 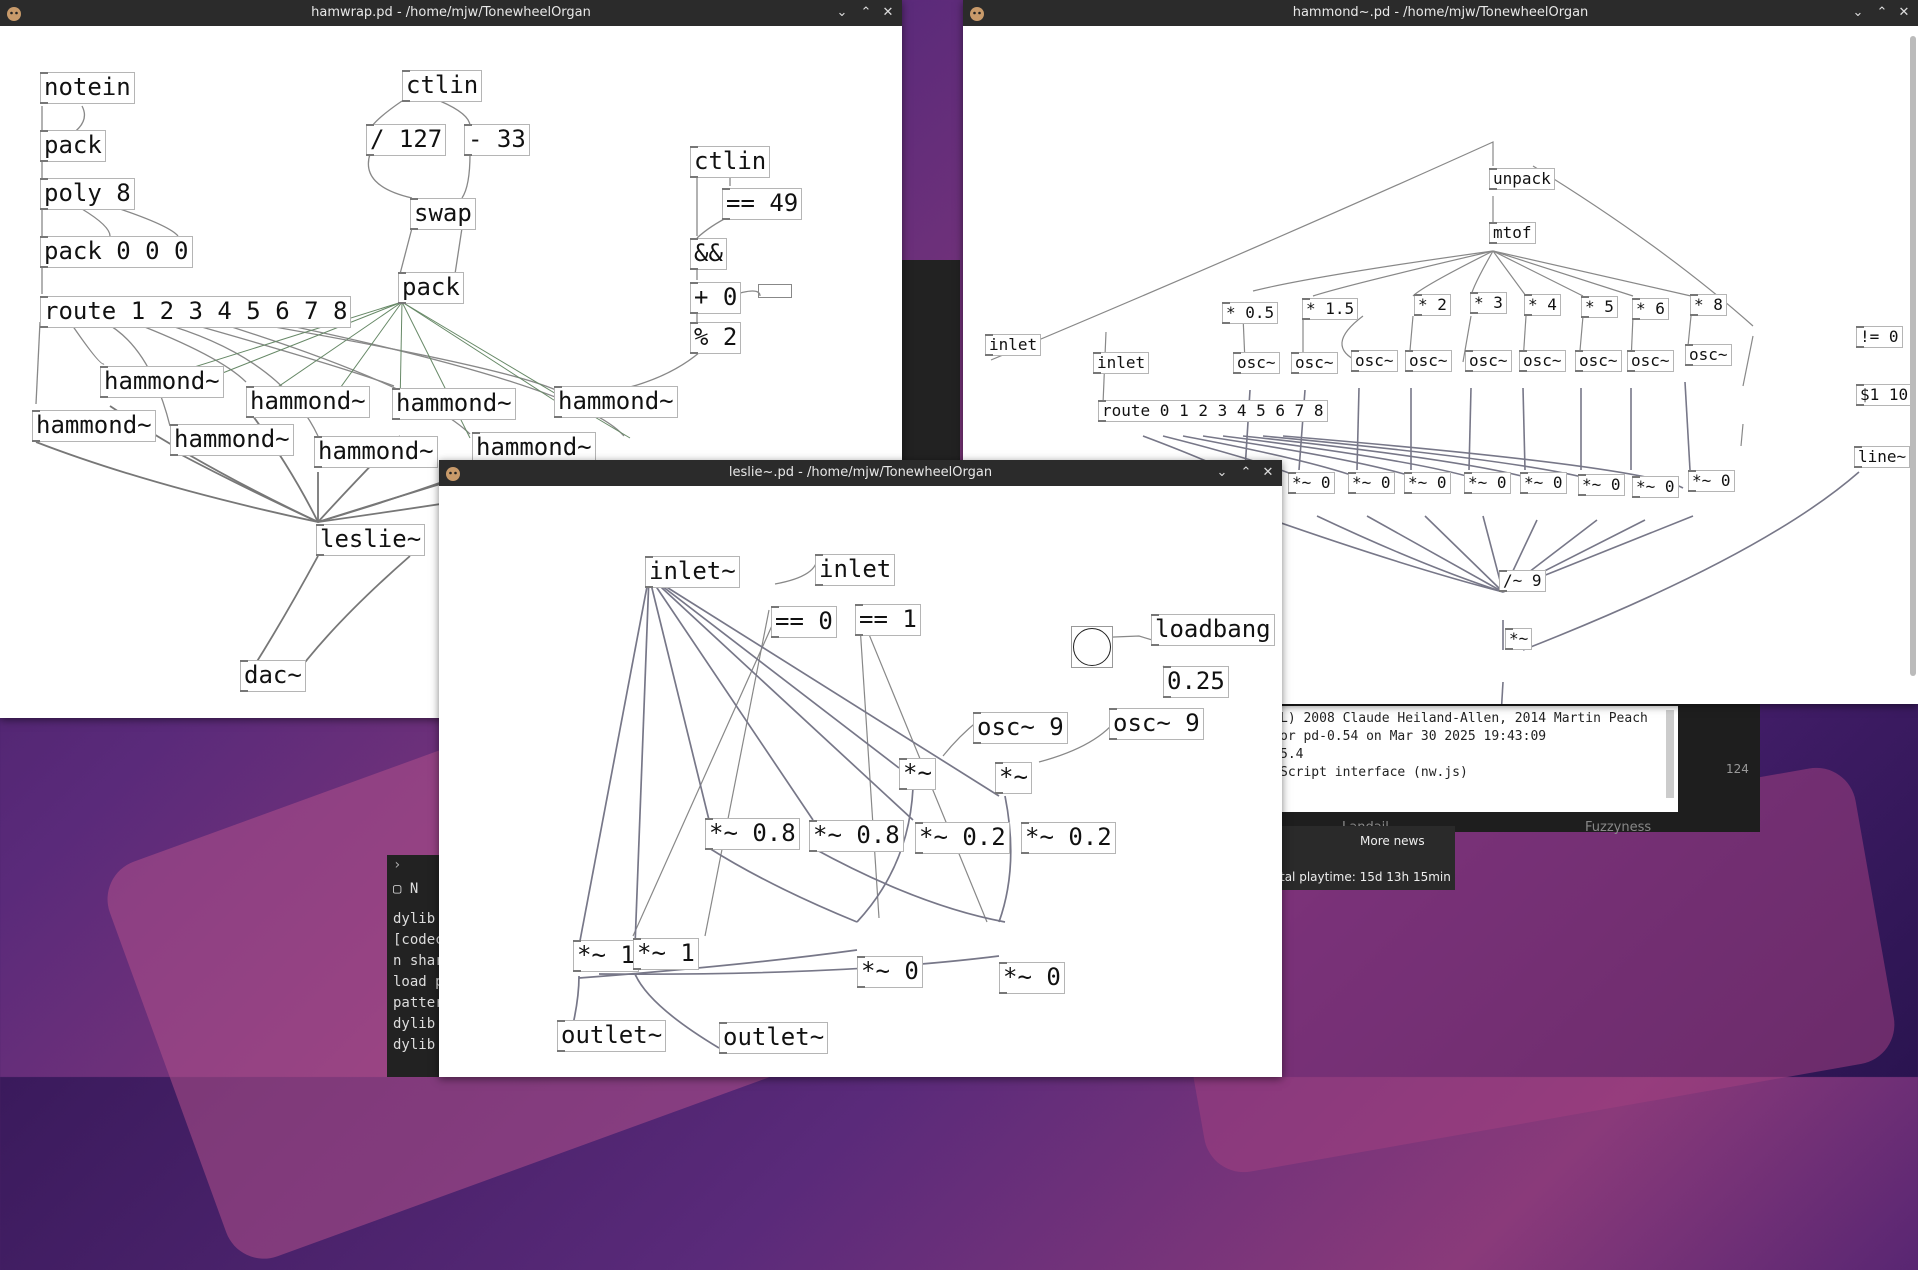 What do you see at coordinates (87, 194) in the screenshot?
I see `poly-object: poly 8` at bounding box center [87, 194].